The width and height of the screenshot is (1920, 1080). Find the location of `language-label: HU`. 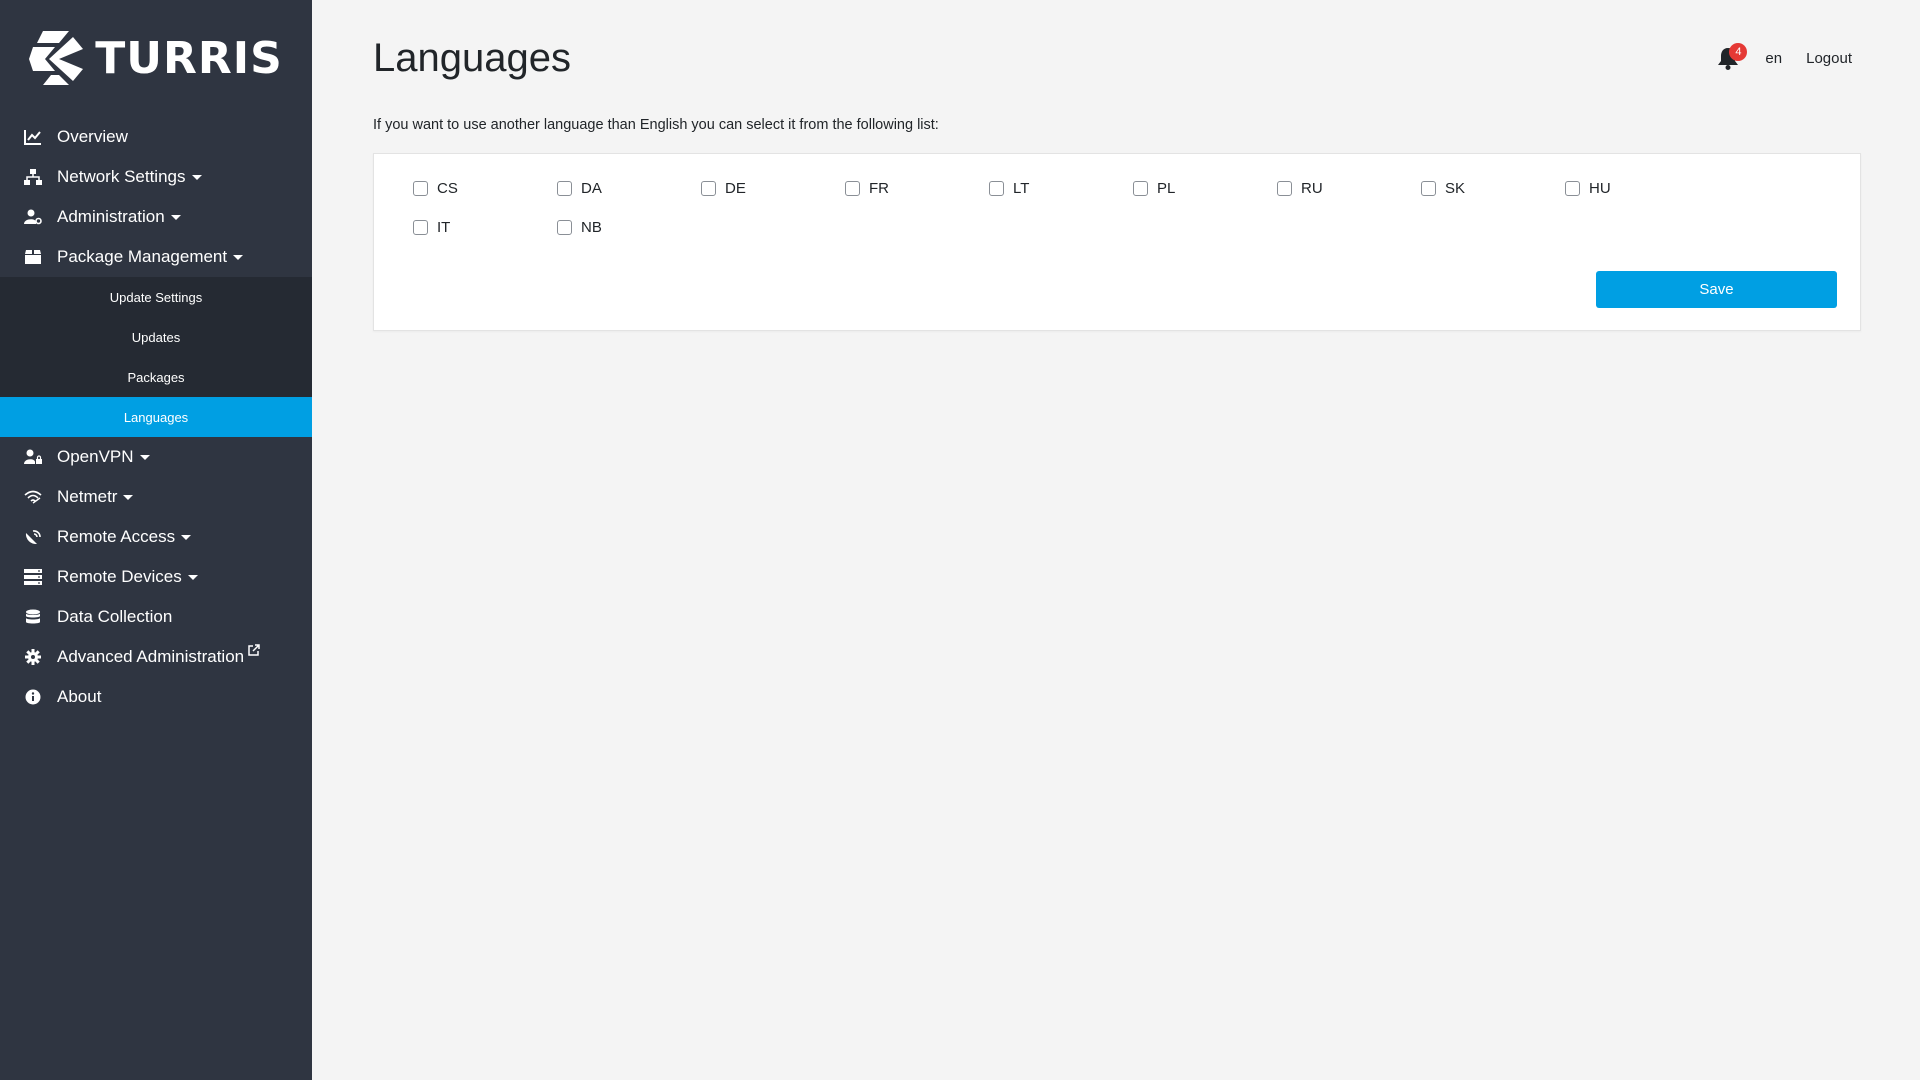

language-label: HU is located at coordinates (1600, 188).